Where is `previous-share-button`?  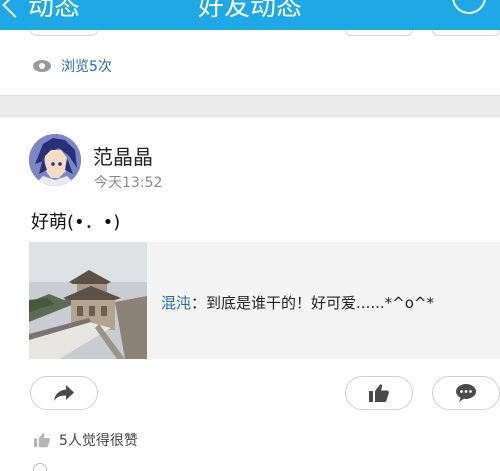
previous-share-button is located at coordinates (64, 33).